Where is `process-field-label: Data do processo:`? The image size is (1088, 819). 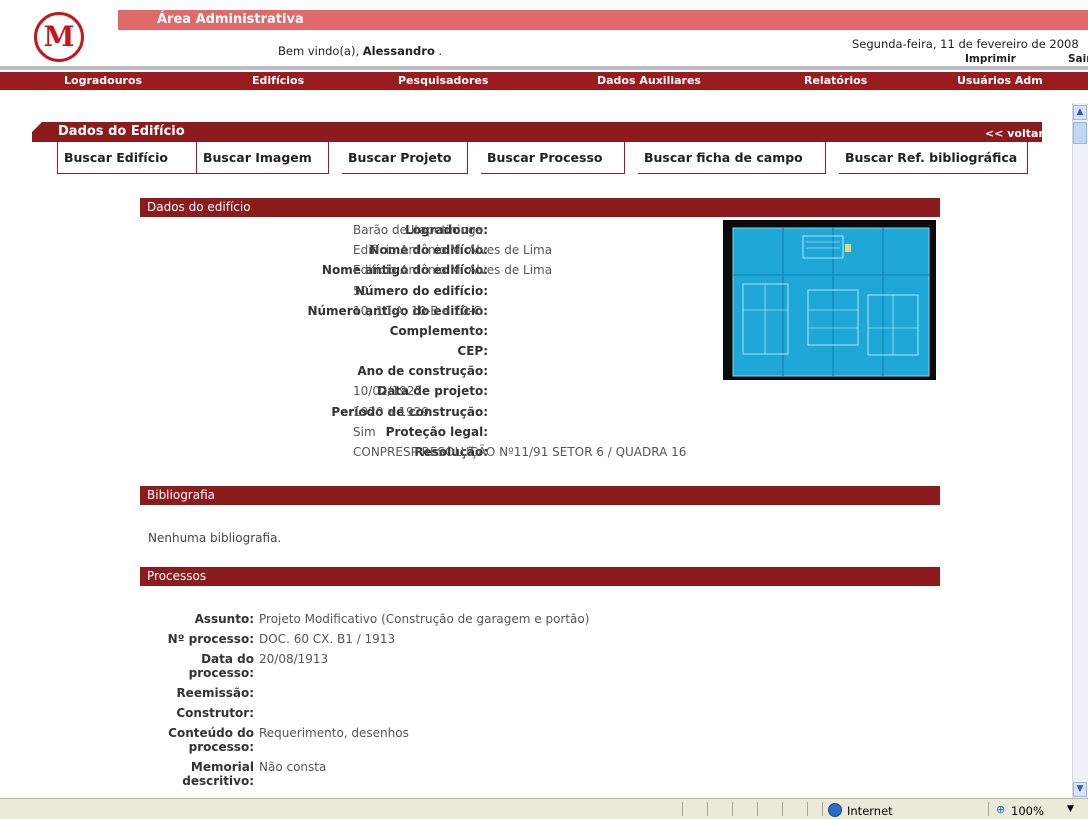
process-field-label: Data do processo: is located at coordinates (221, 666).